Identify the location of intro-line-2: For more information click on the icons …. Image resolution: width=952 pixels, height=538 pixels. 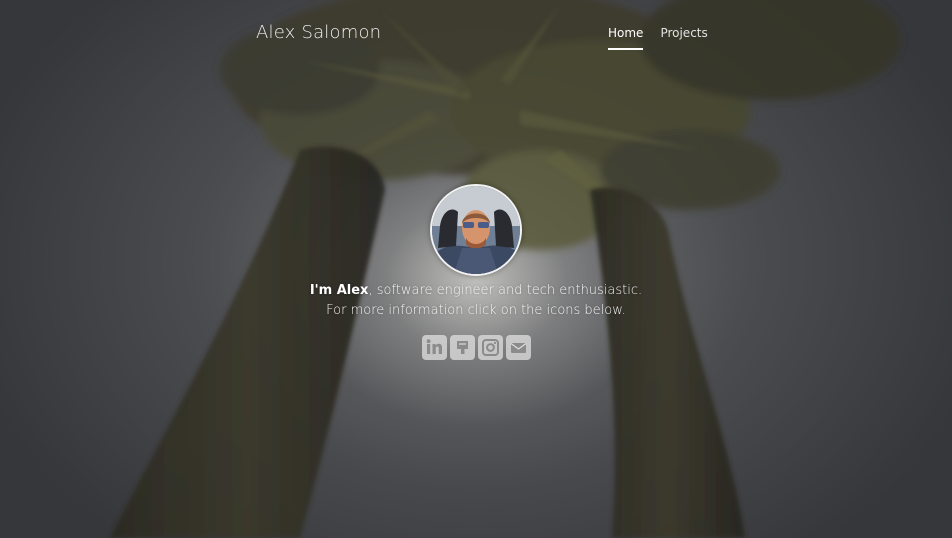
(476, 310).